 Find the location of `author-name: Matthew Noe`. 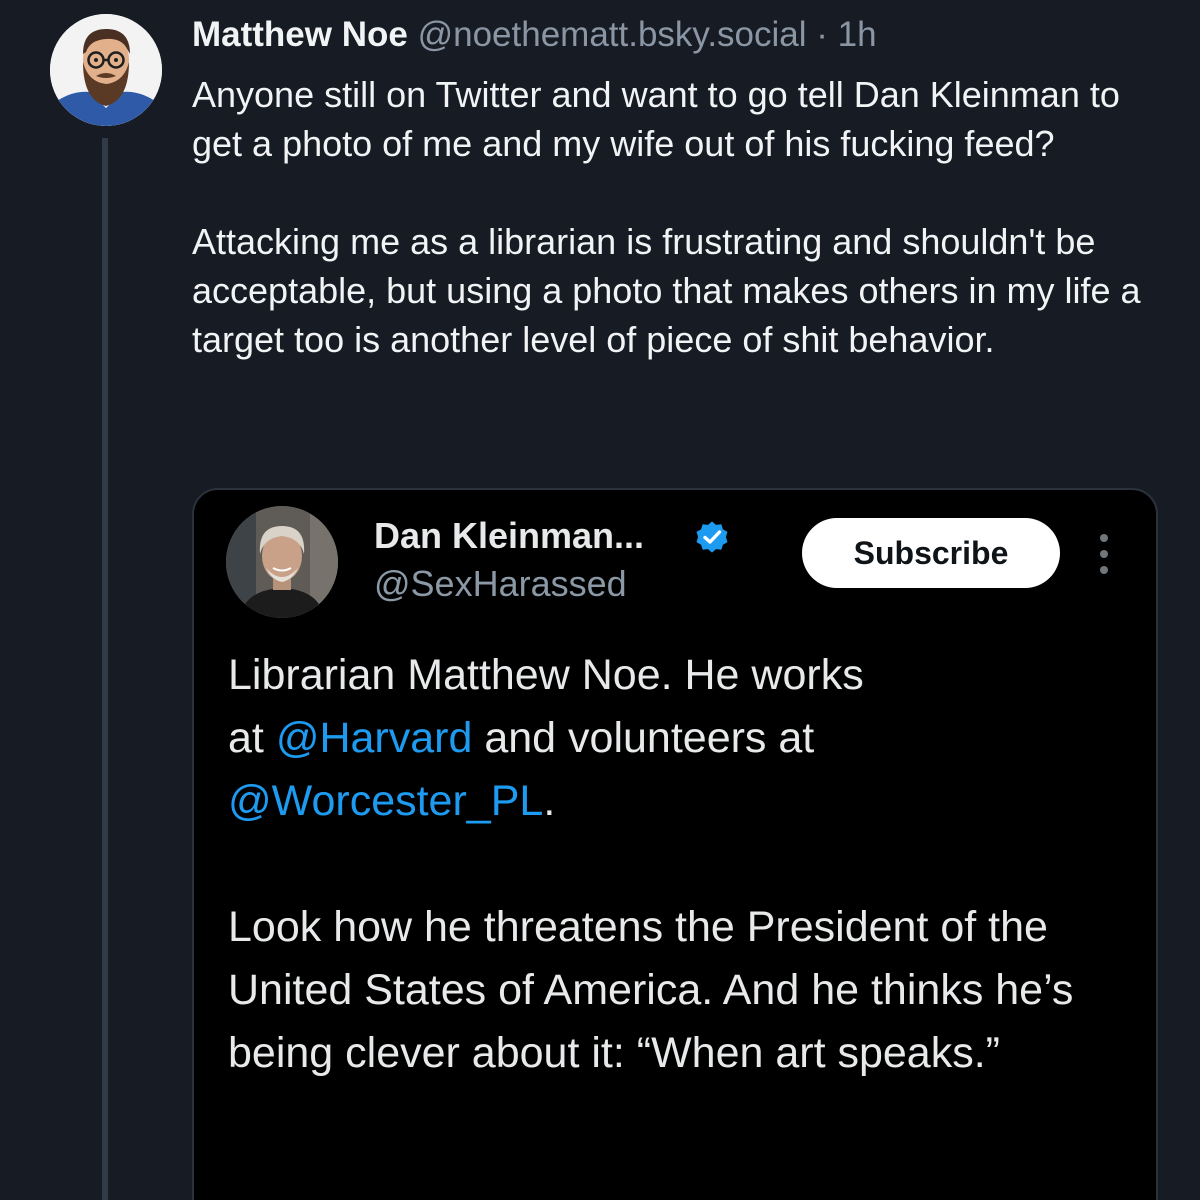

author-name: Matthew Noe is located at coordinates (300, 34).